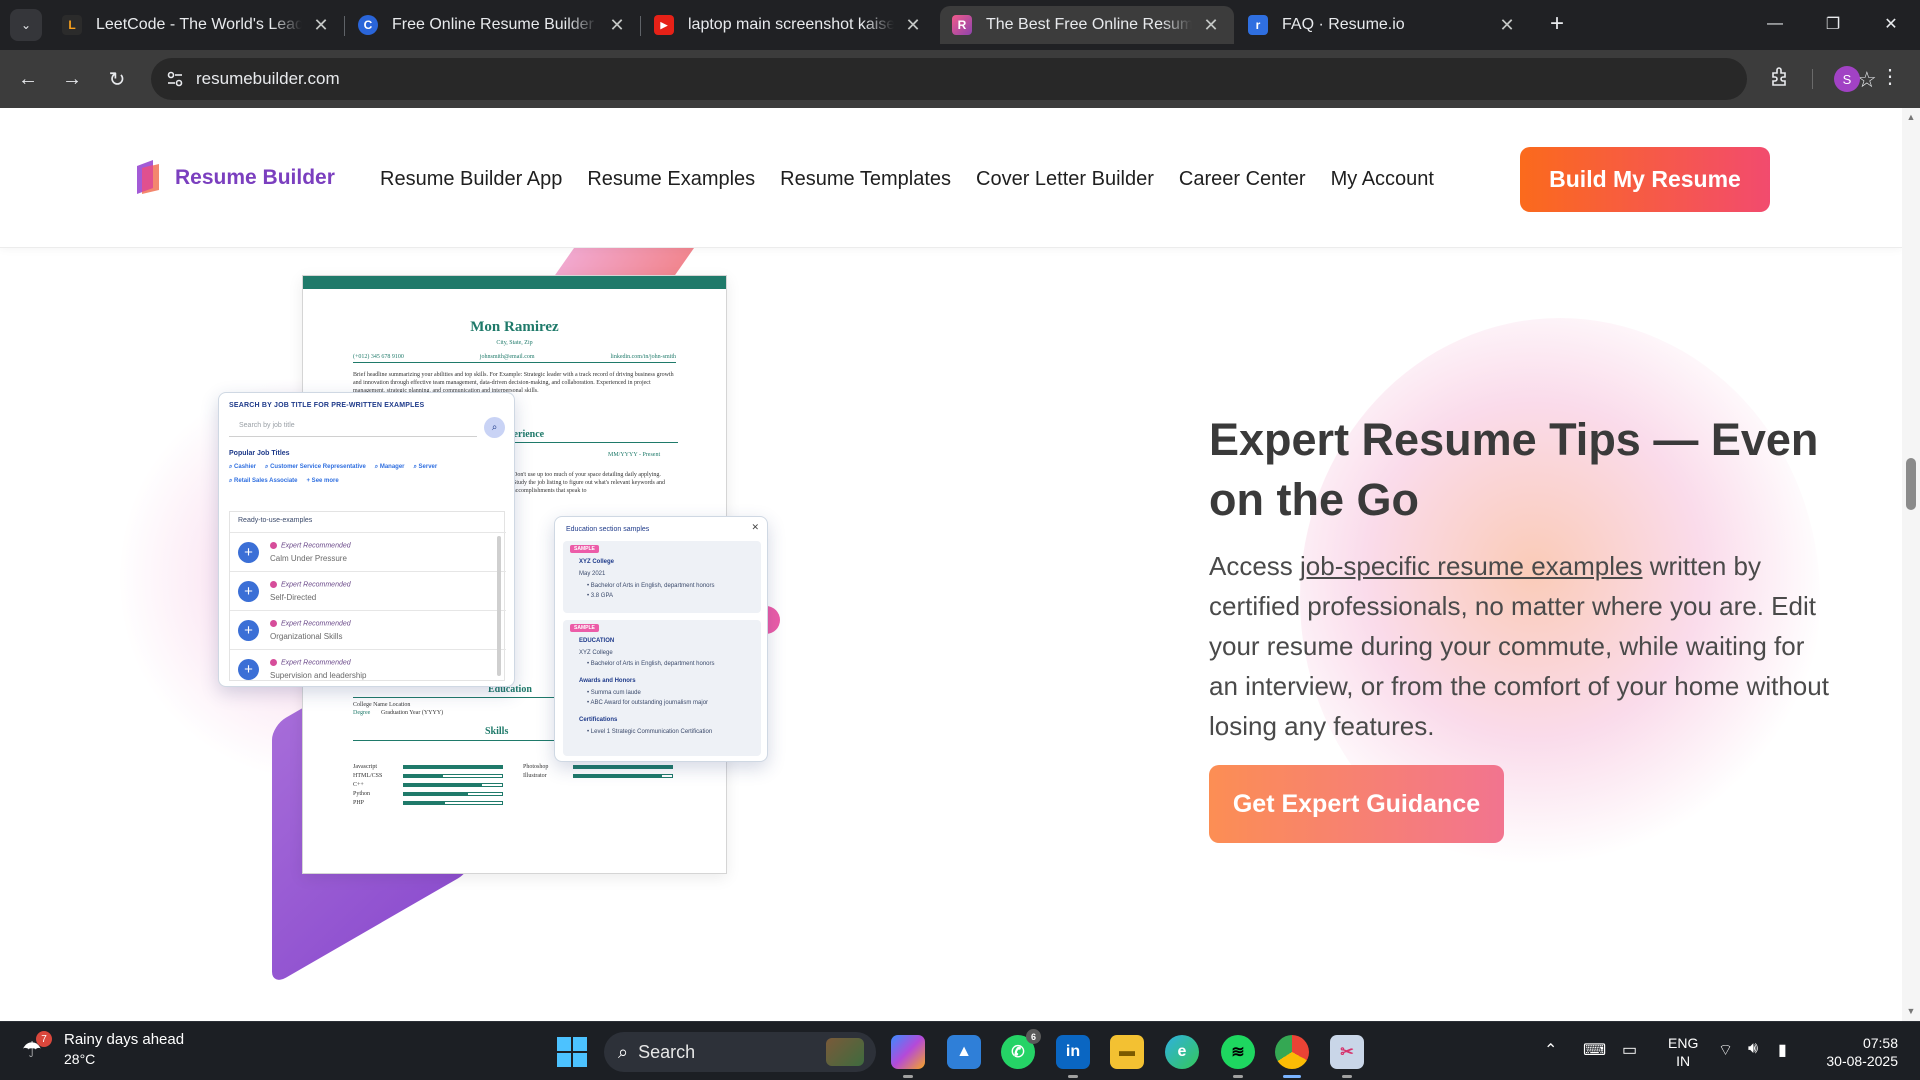  What do you see at coordinates (117, 79) in the screenshot?
I see `reload-icon: ↻` at bounding box center [117, 79].